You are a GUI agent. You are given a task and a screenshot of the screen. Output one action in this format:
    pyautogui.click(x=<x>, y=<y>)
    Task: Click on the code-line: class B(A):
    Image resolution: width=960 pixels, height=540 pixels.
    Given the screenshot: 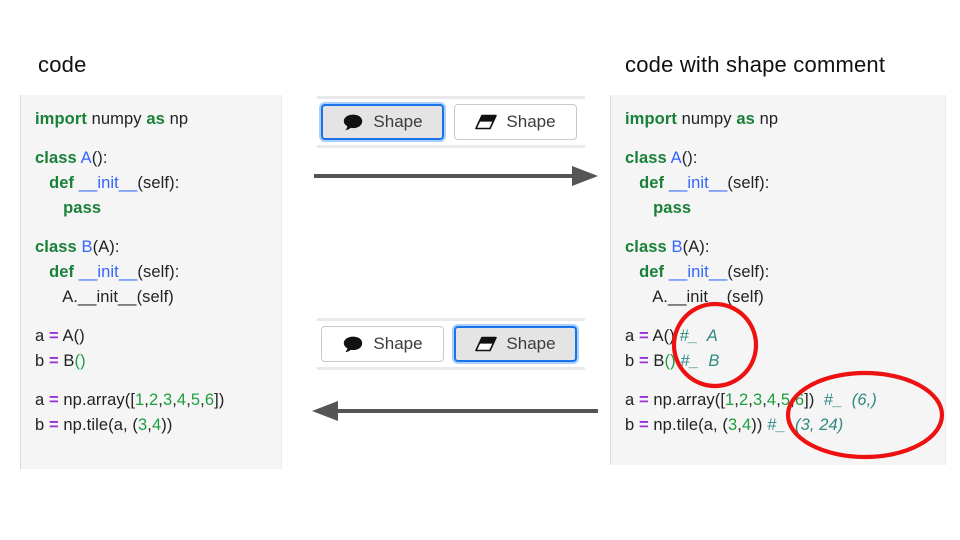 What is the action you would take?
    pyautogui.click(x=151, y=247)
    